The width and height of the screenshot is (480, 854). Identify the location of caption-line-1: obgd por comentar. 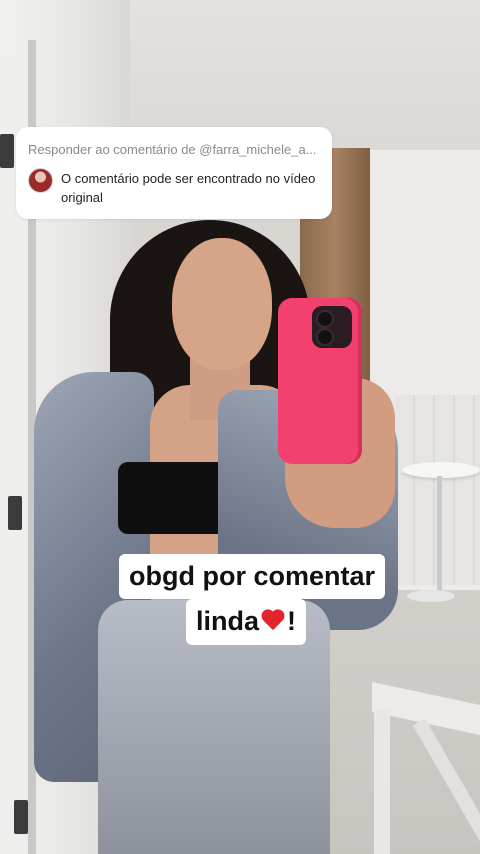
(252, 576).